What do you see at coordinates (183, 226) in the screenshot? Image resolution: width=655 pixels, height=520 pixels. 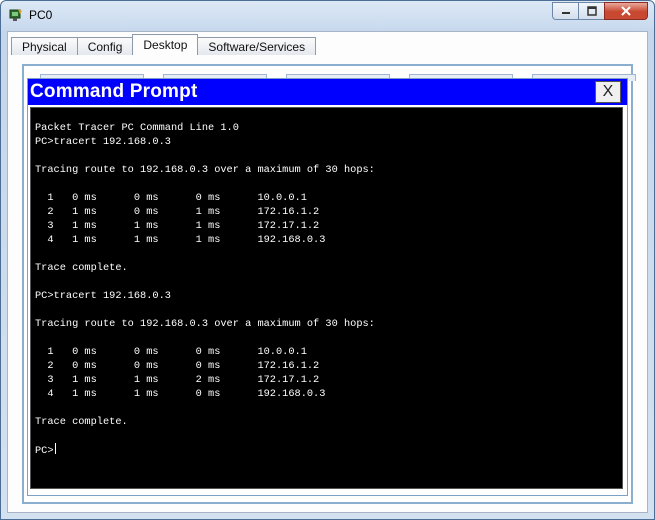 I see `terminal-line: 3 1 ms 1 ms 1 ms 172.17.1.2` at bounding box center [183, 226].